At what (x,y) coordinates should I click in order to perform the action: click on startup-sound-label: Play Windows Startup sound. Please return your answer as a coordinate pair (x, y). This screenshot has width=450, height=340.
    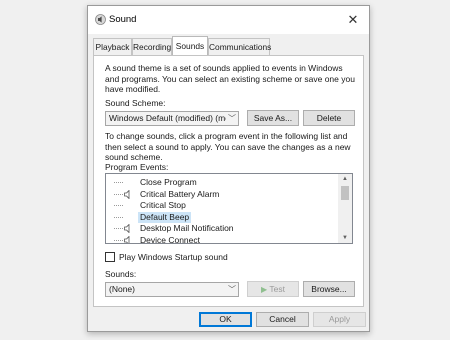
    Looking at the image, I should click on (173, 257).